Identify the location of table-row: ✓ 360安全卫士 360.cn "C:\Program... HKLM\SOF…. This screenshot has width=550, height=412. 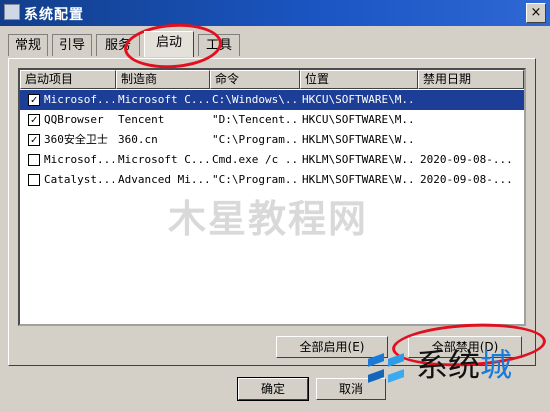
(272, 140).